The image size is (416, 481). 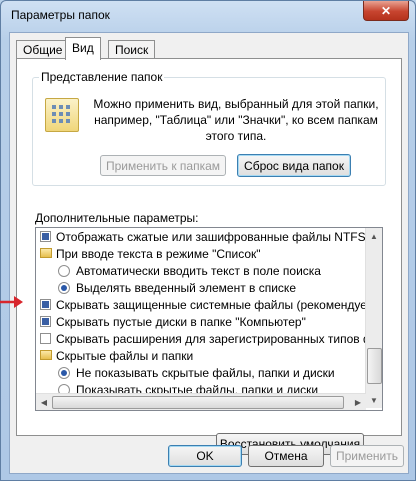 I want to click on close-icon: ✕, so click(x=386, y=10).